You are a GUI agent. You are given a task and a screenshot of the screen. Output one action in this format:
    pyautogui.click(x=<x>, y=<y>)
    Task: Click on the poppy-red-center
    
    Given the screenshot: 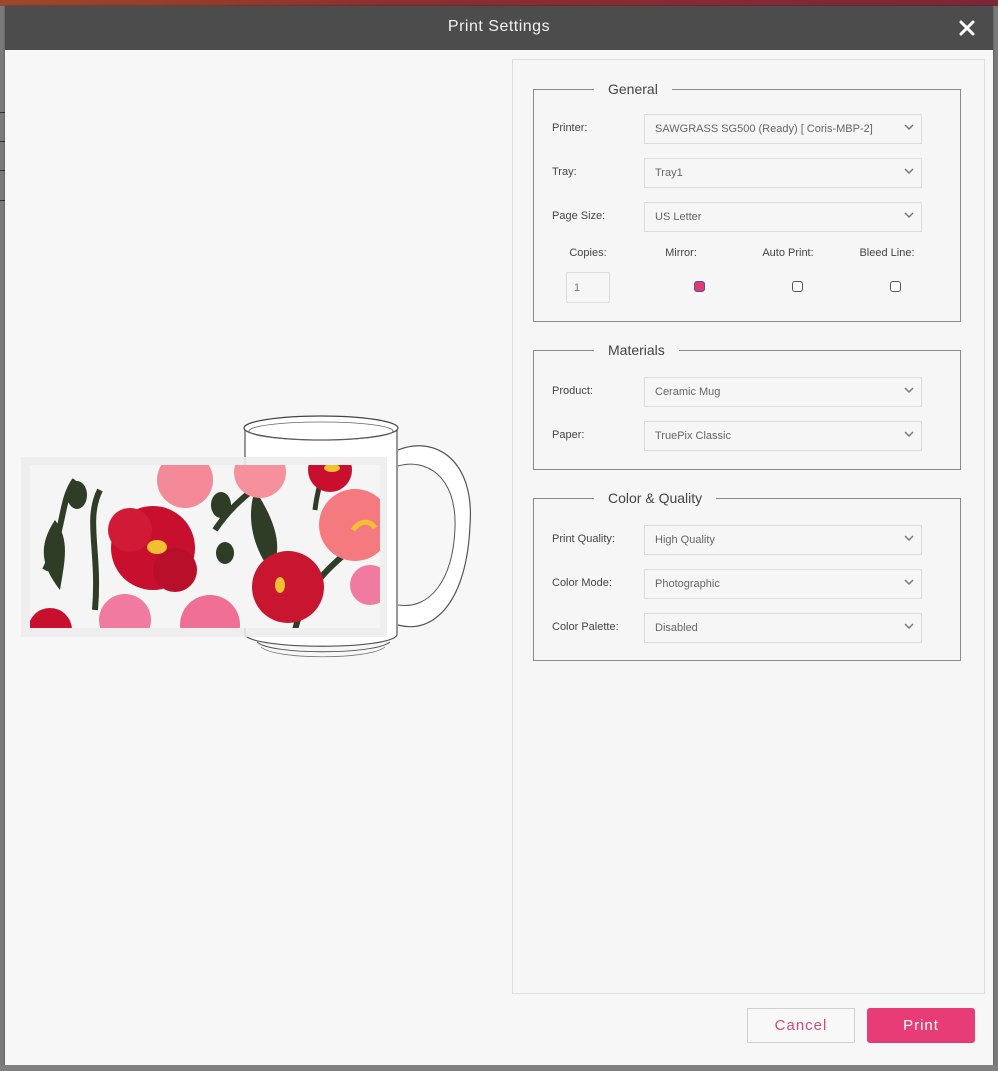 What is the action you would take?
    pyautogui.click(x=288, y=587)
    